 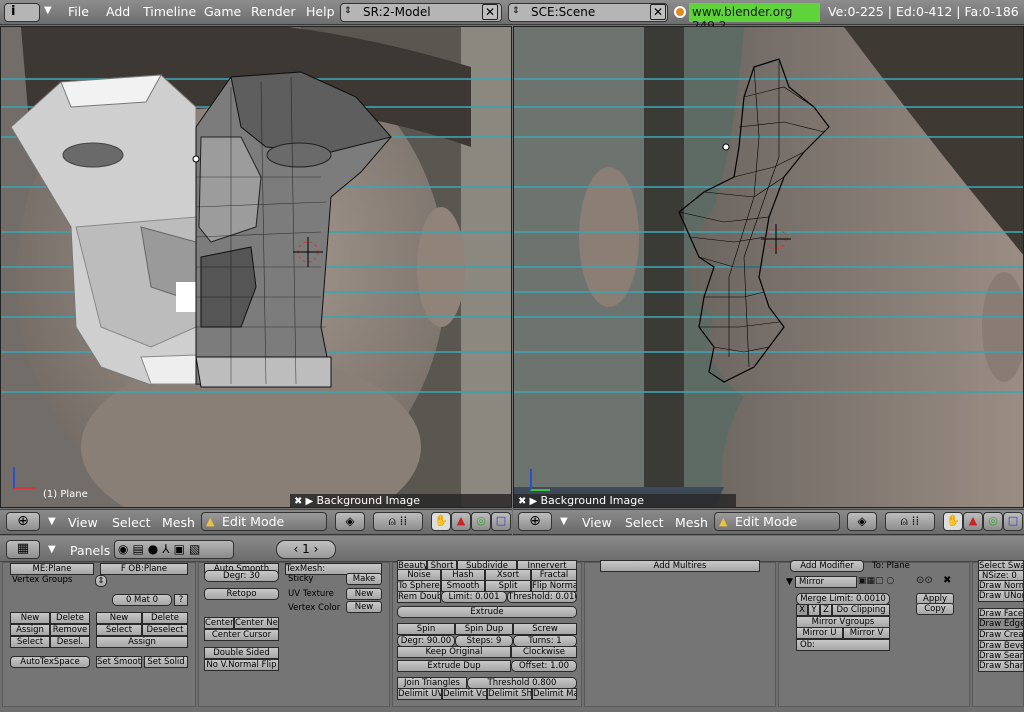 I want to click on scene-menu-icon: ⇕, so click(x=516, y=11).